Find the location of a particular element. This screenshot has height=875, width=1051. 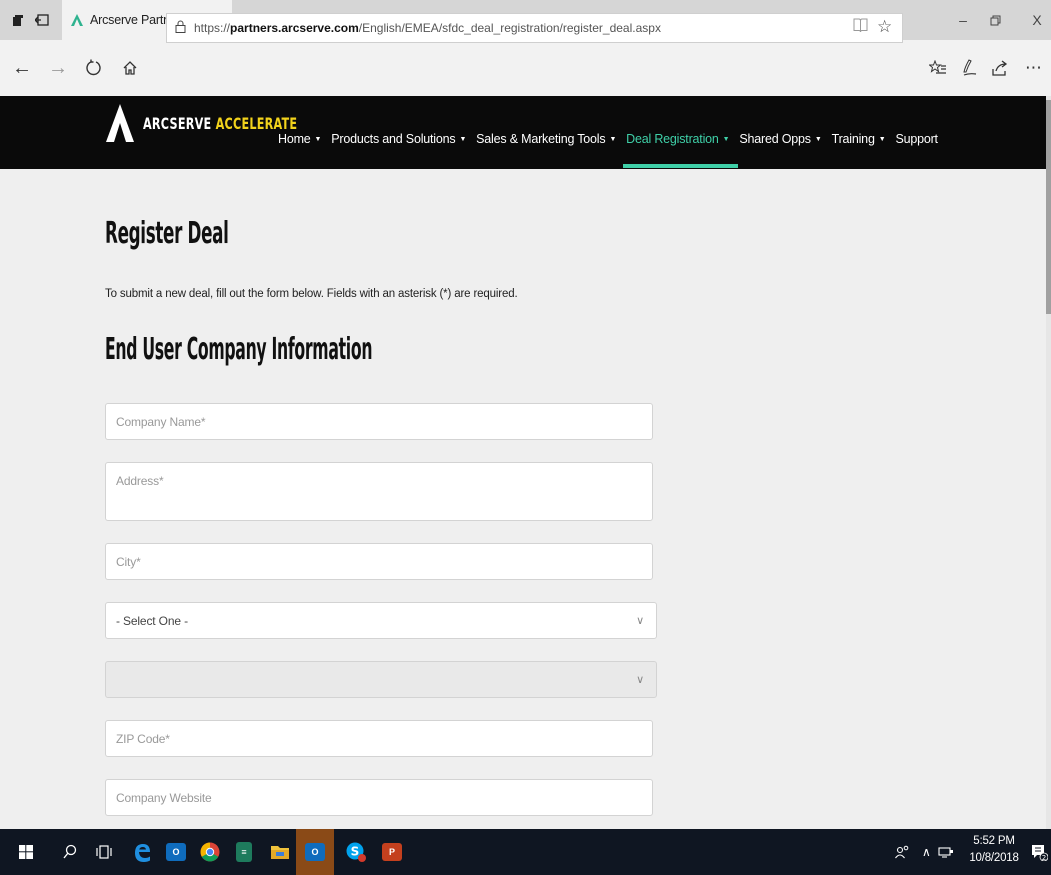

reading-view-icon is located at coordinates (860, 28).